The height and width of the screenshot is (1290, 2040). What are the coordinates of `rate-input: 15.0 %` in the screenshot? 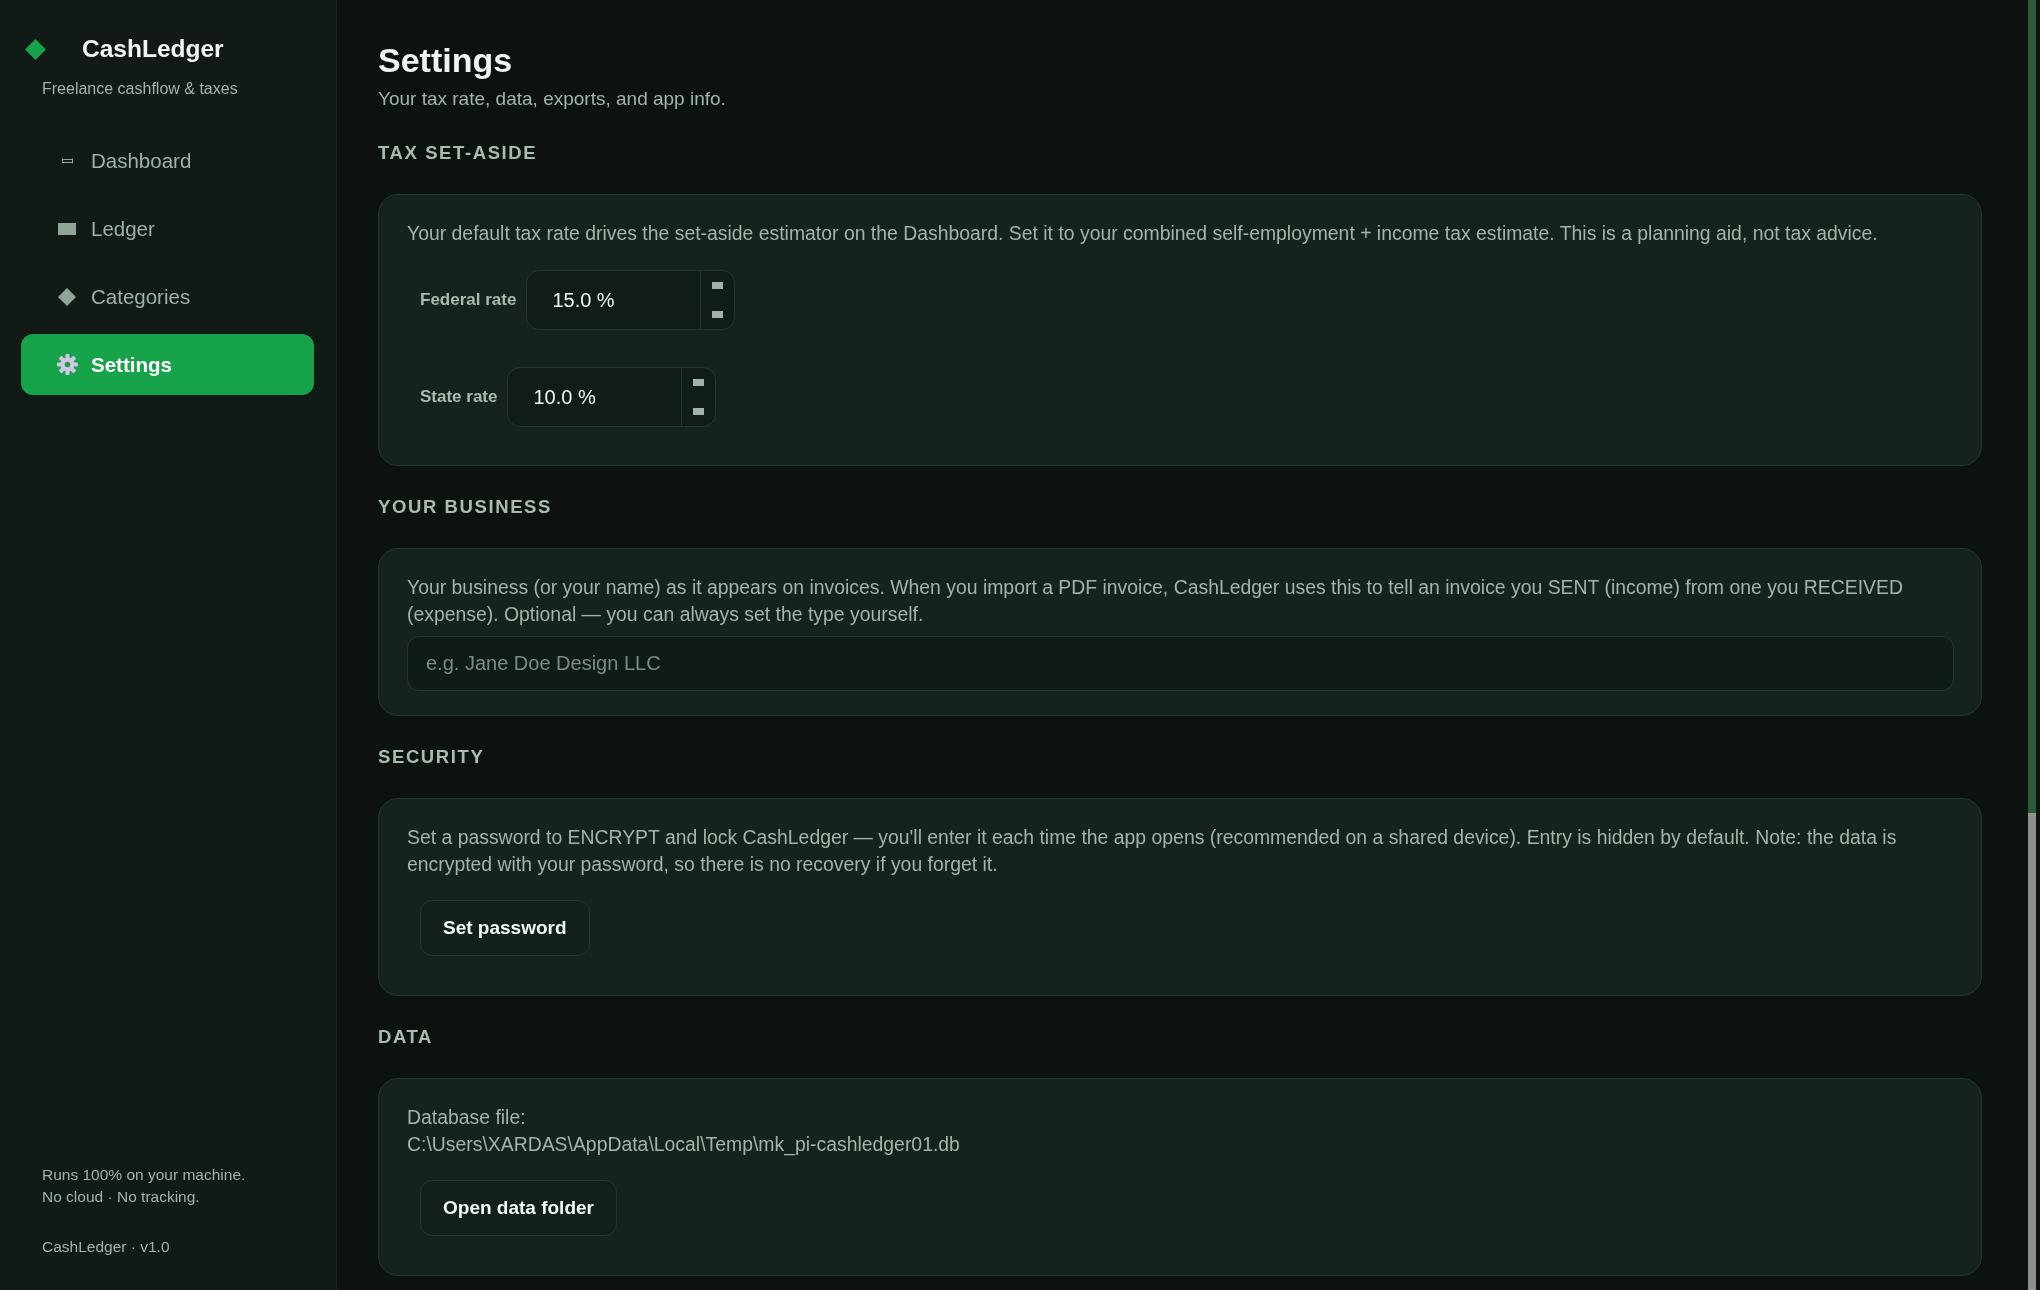 It's located at (631, 300).